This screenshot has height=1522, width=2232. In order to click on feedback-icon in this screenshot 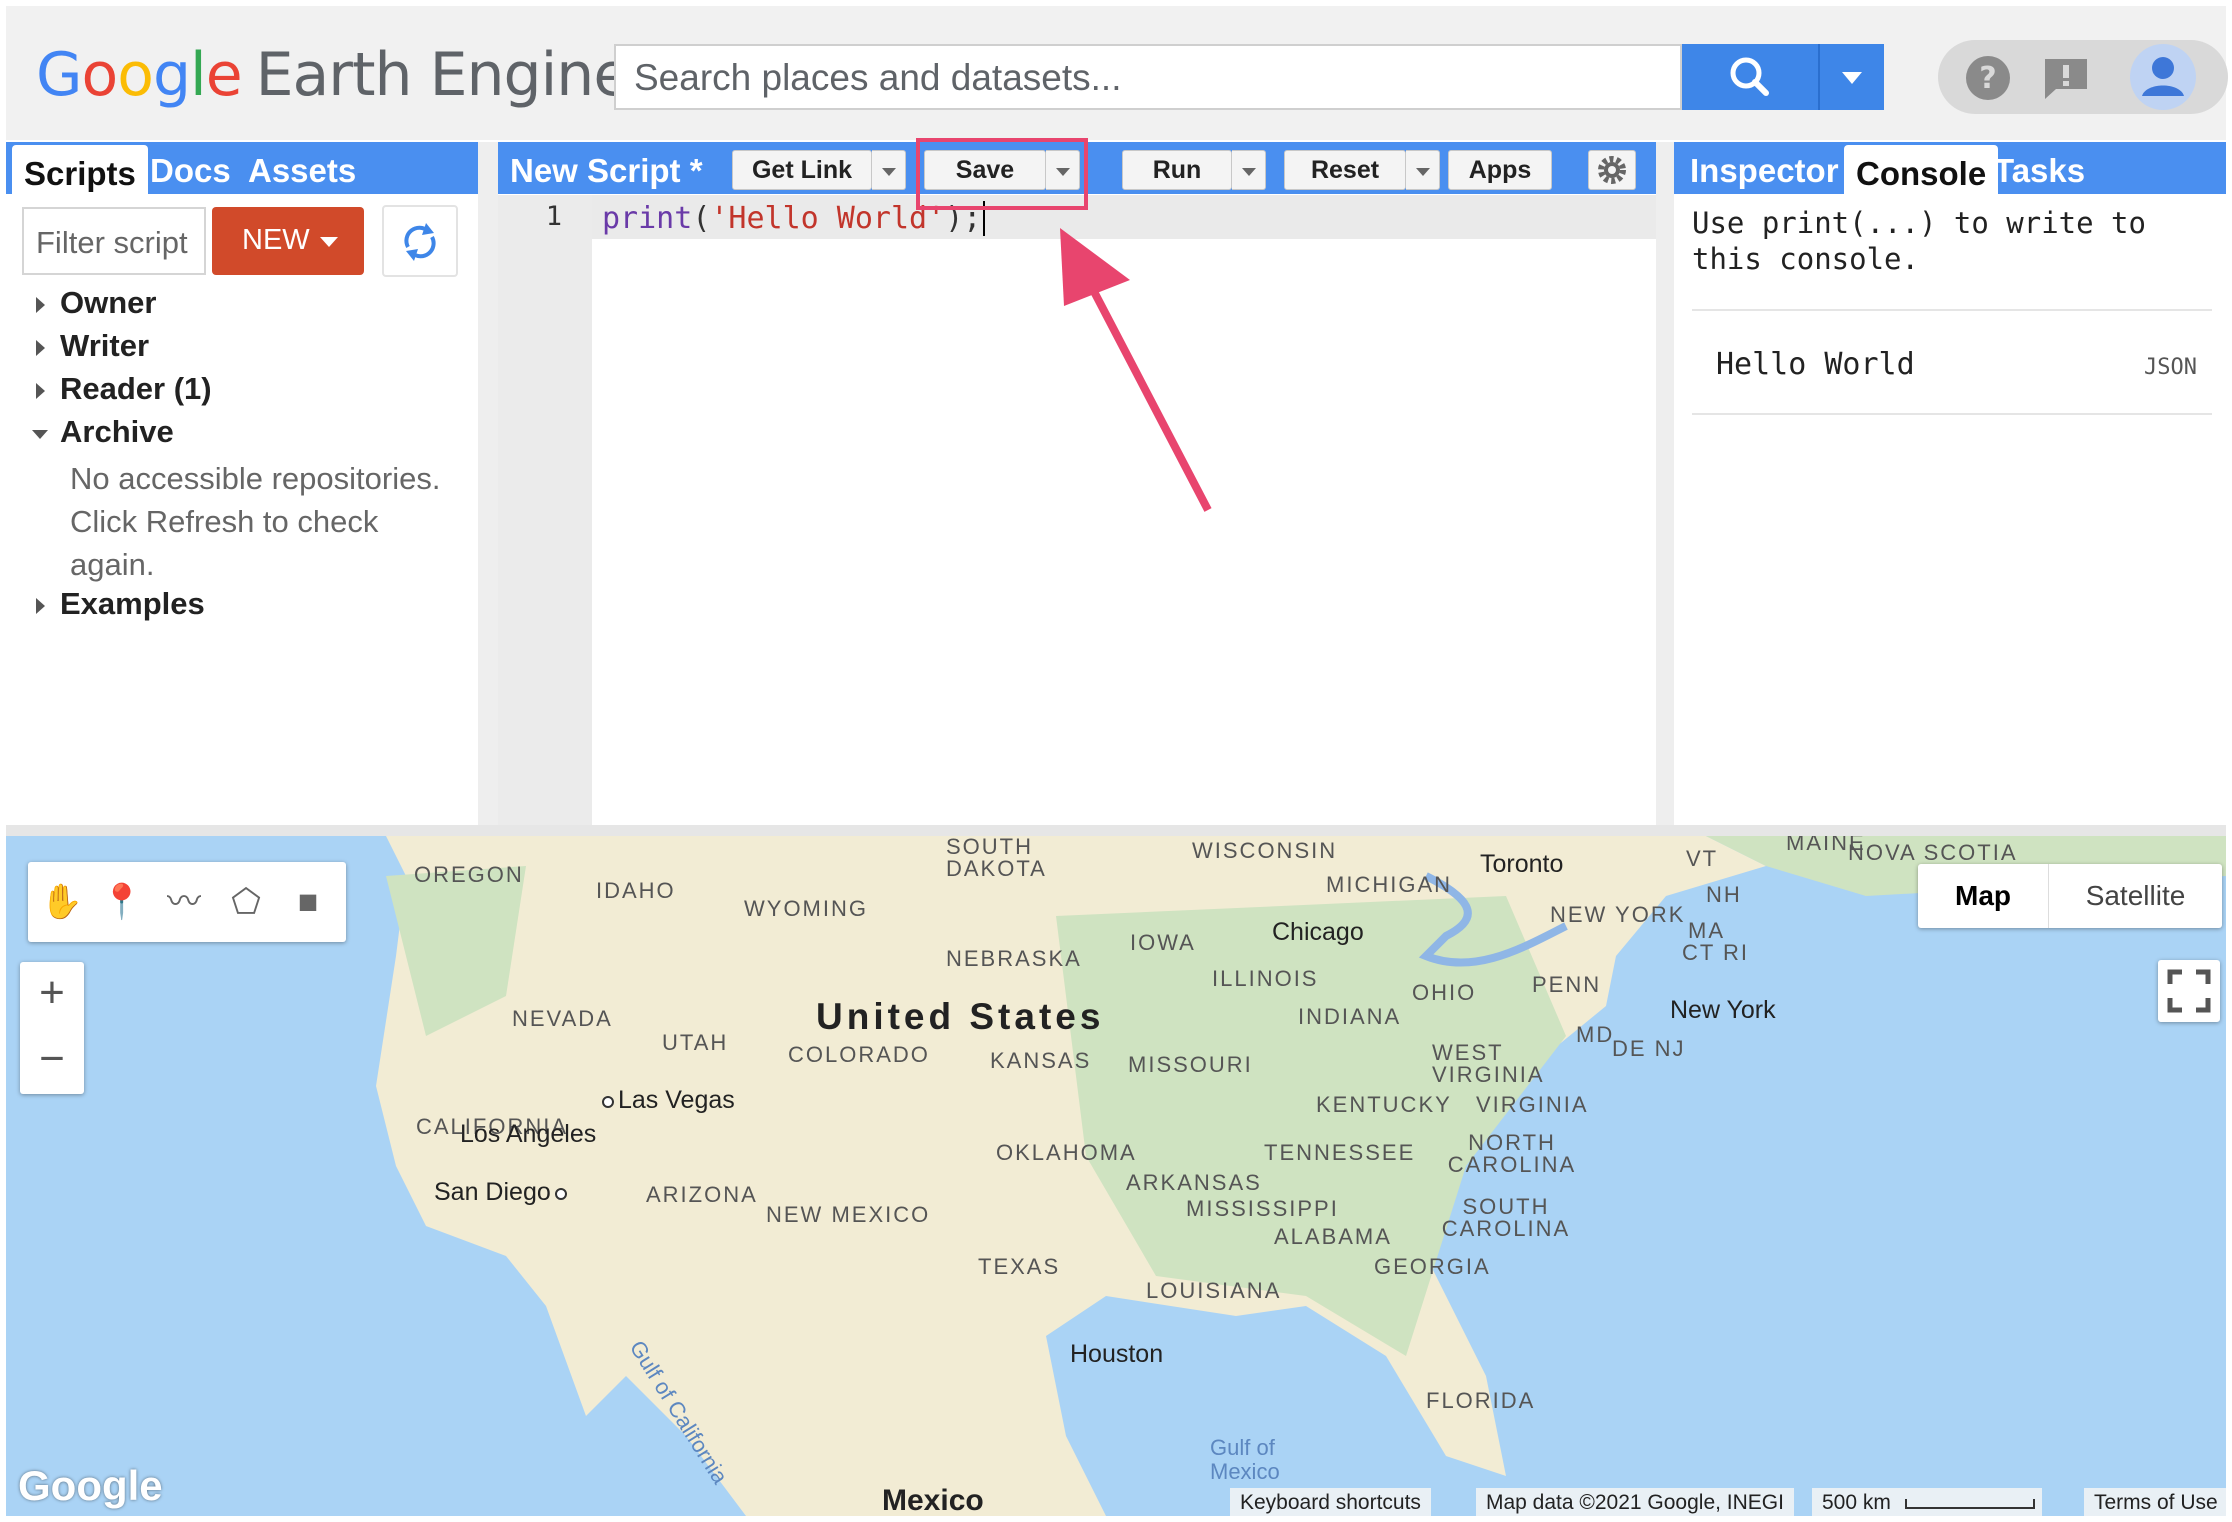, I will do `click(2066, 79)`.